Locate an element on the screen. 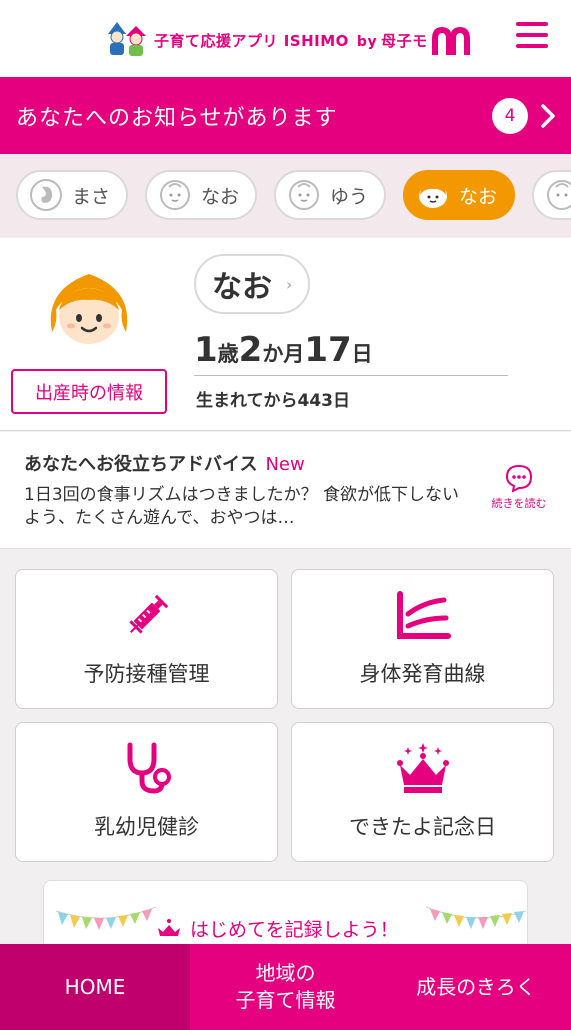  advice-title: あなたへお役立ちアドバイス New is located at coordinates (164, 464).